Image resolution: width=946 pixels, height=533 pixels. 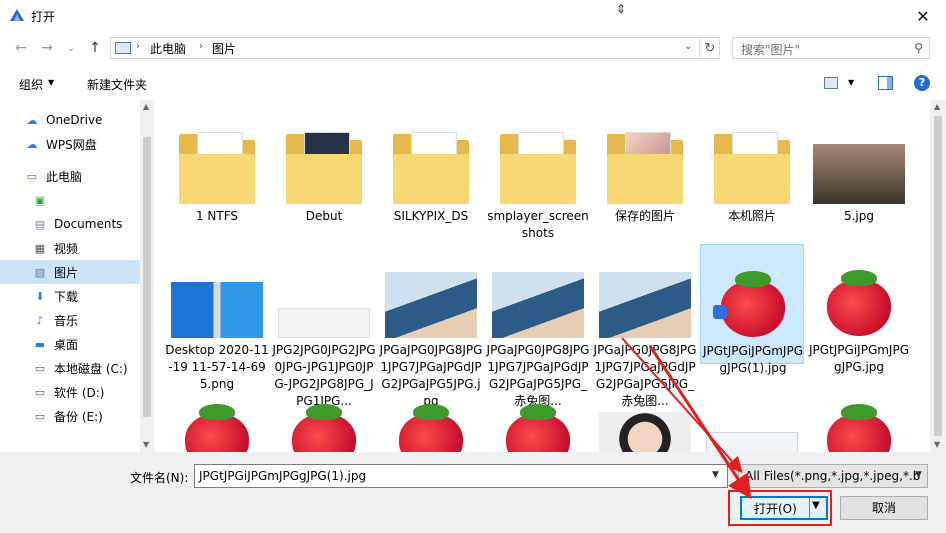 I want to click on sidebar-item-label: 备份 (E:), so click(x=78, y=416).